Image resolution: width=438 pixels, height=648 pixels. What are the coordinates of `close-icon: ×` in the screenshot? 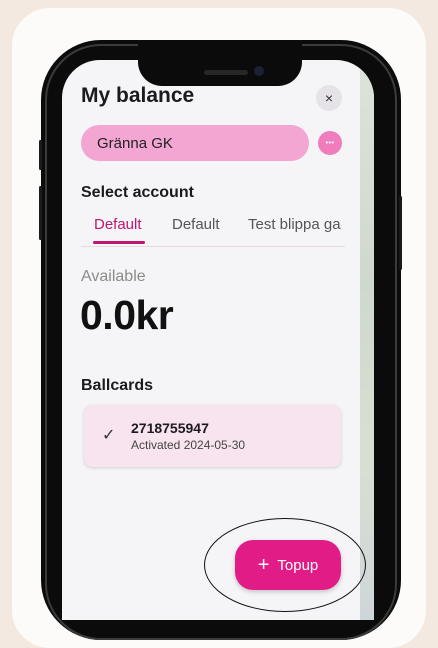 It's located at (329, 98).